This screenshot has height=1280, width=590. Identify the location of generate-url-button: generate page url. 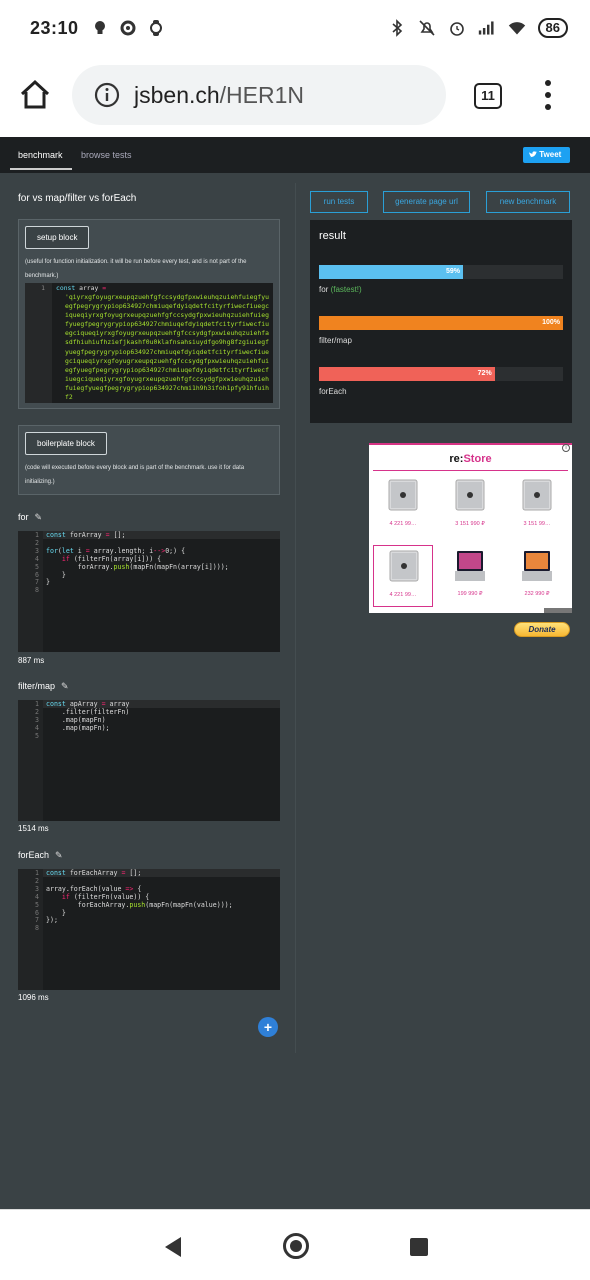
(426, 202).